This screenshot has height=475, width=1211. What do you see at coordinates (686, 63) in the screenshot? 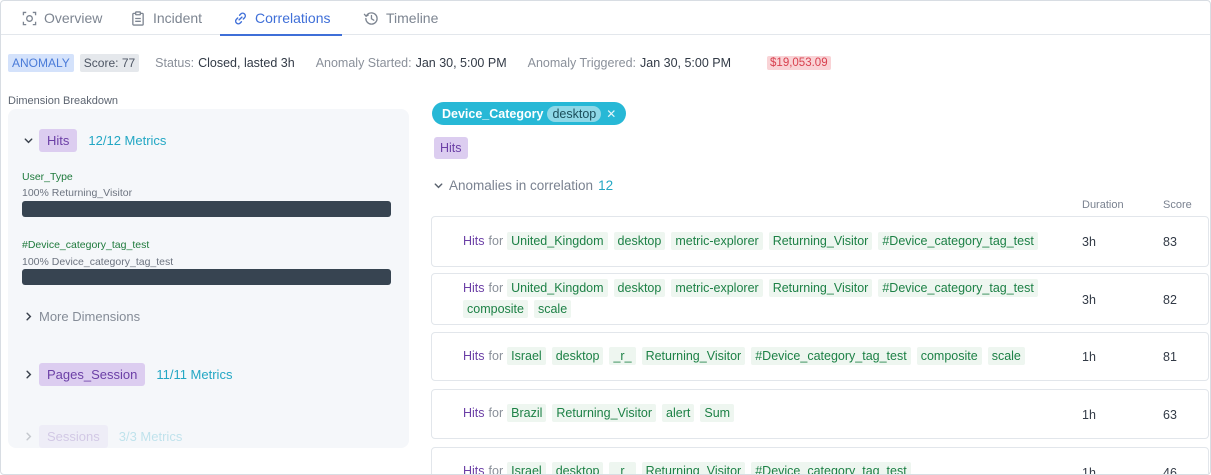
I see `anomaly-triggered-value: Jan 30, 5:00 PM` at bounding box center [686, 63].